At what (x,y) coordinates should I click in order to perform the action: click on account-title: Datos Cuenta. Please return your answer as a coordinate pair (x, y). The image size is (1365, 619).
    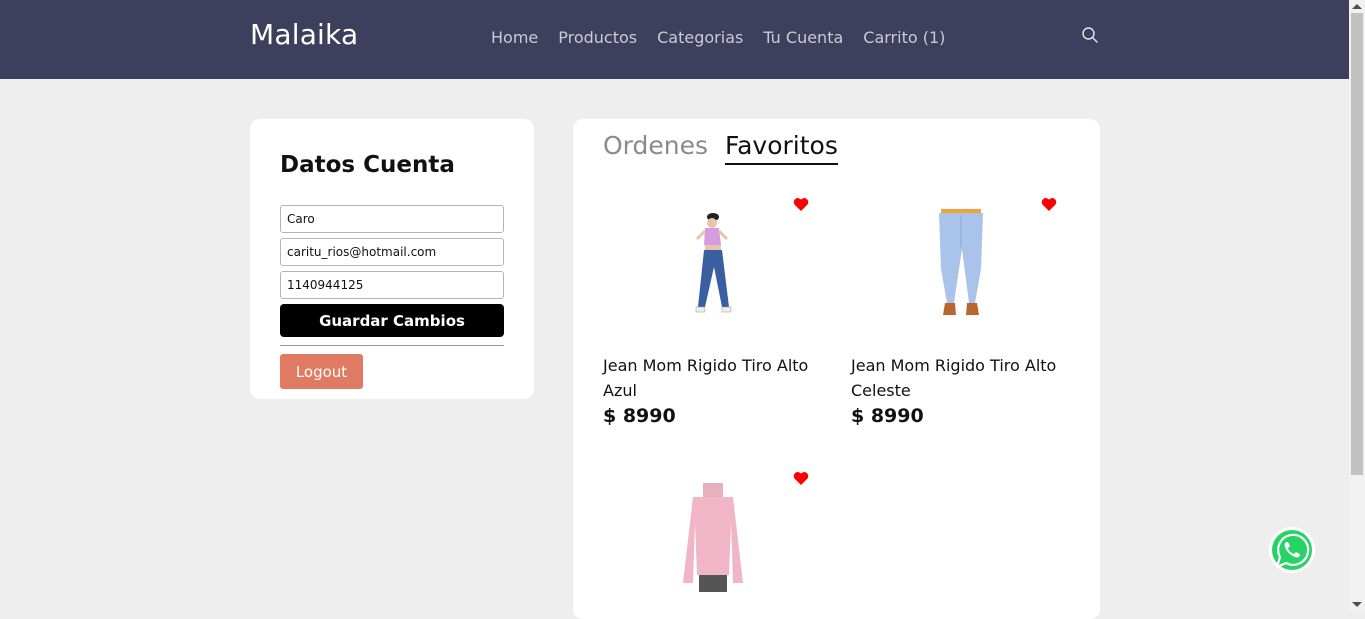
    Looking at the image, I should click on (367, 165).